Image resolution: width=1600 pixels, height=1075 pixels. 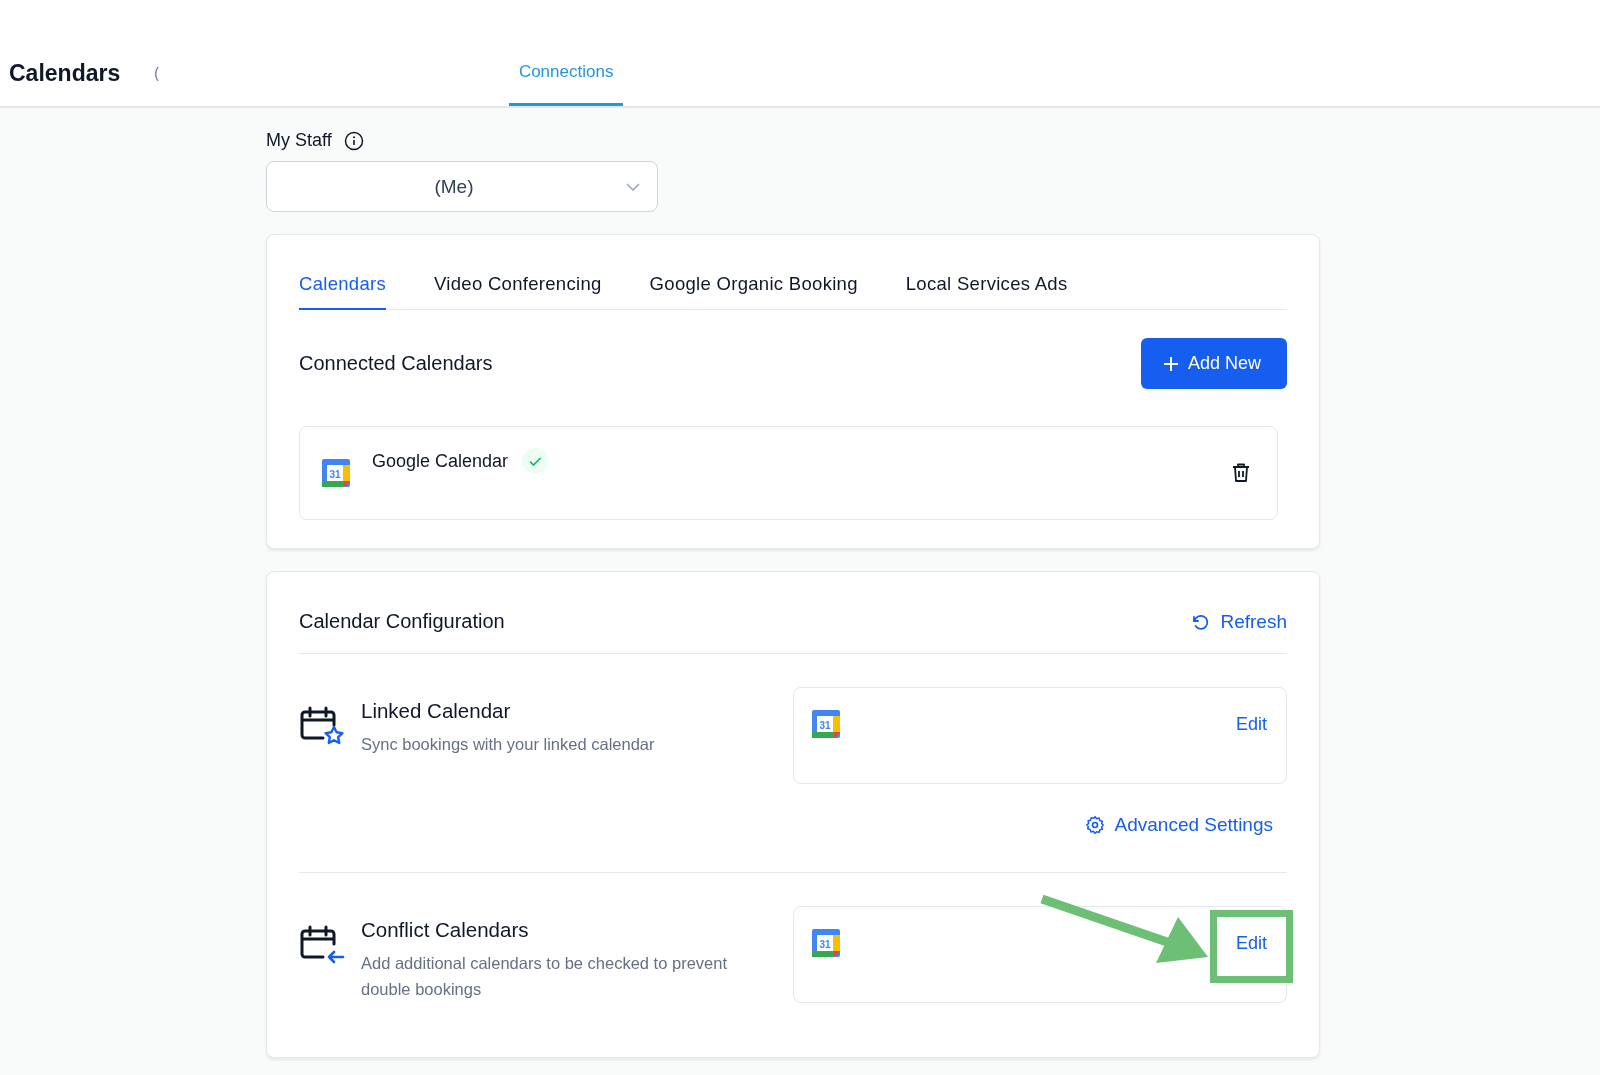 I want to click on refresh-icon, so click(x=1200, y=622).